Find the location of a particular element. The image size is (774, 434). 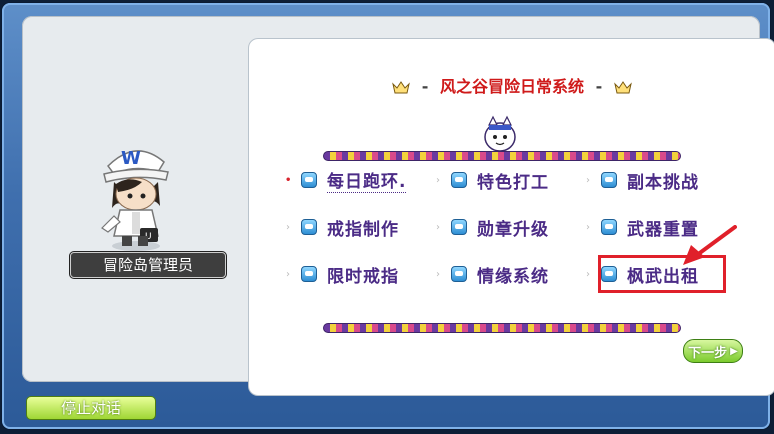

next-button: 下一步 ▶ is located at coordinates (713, 351).